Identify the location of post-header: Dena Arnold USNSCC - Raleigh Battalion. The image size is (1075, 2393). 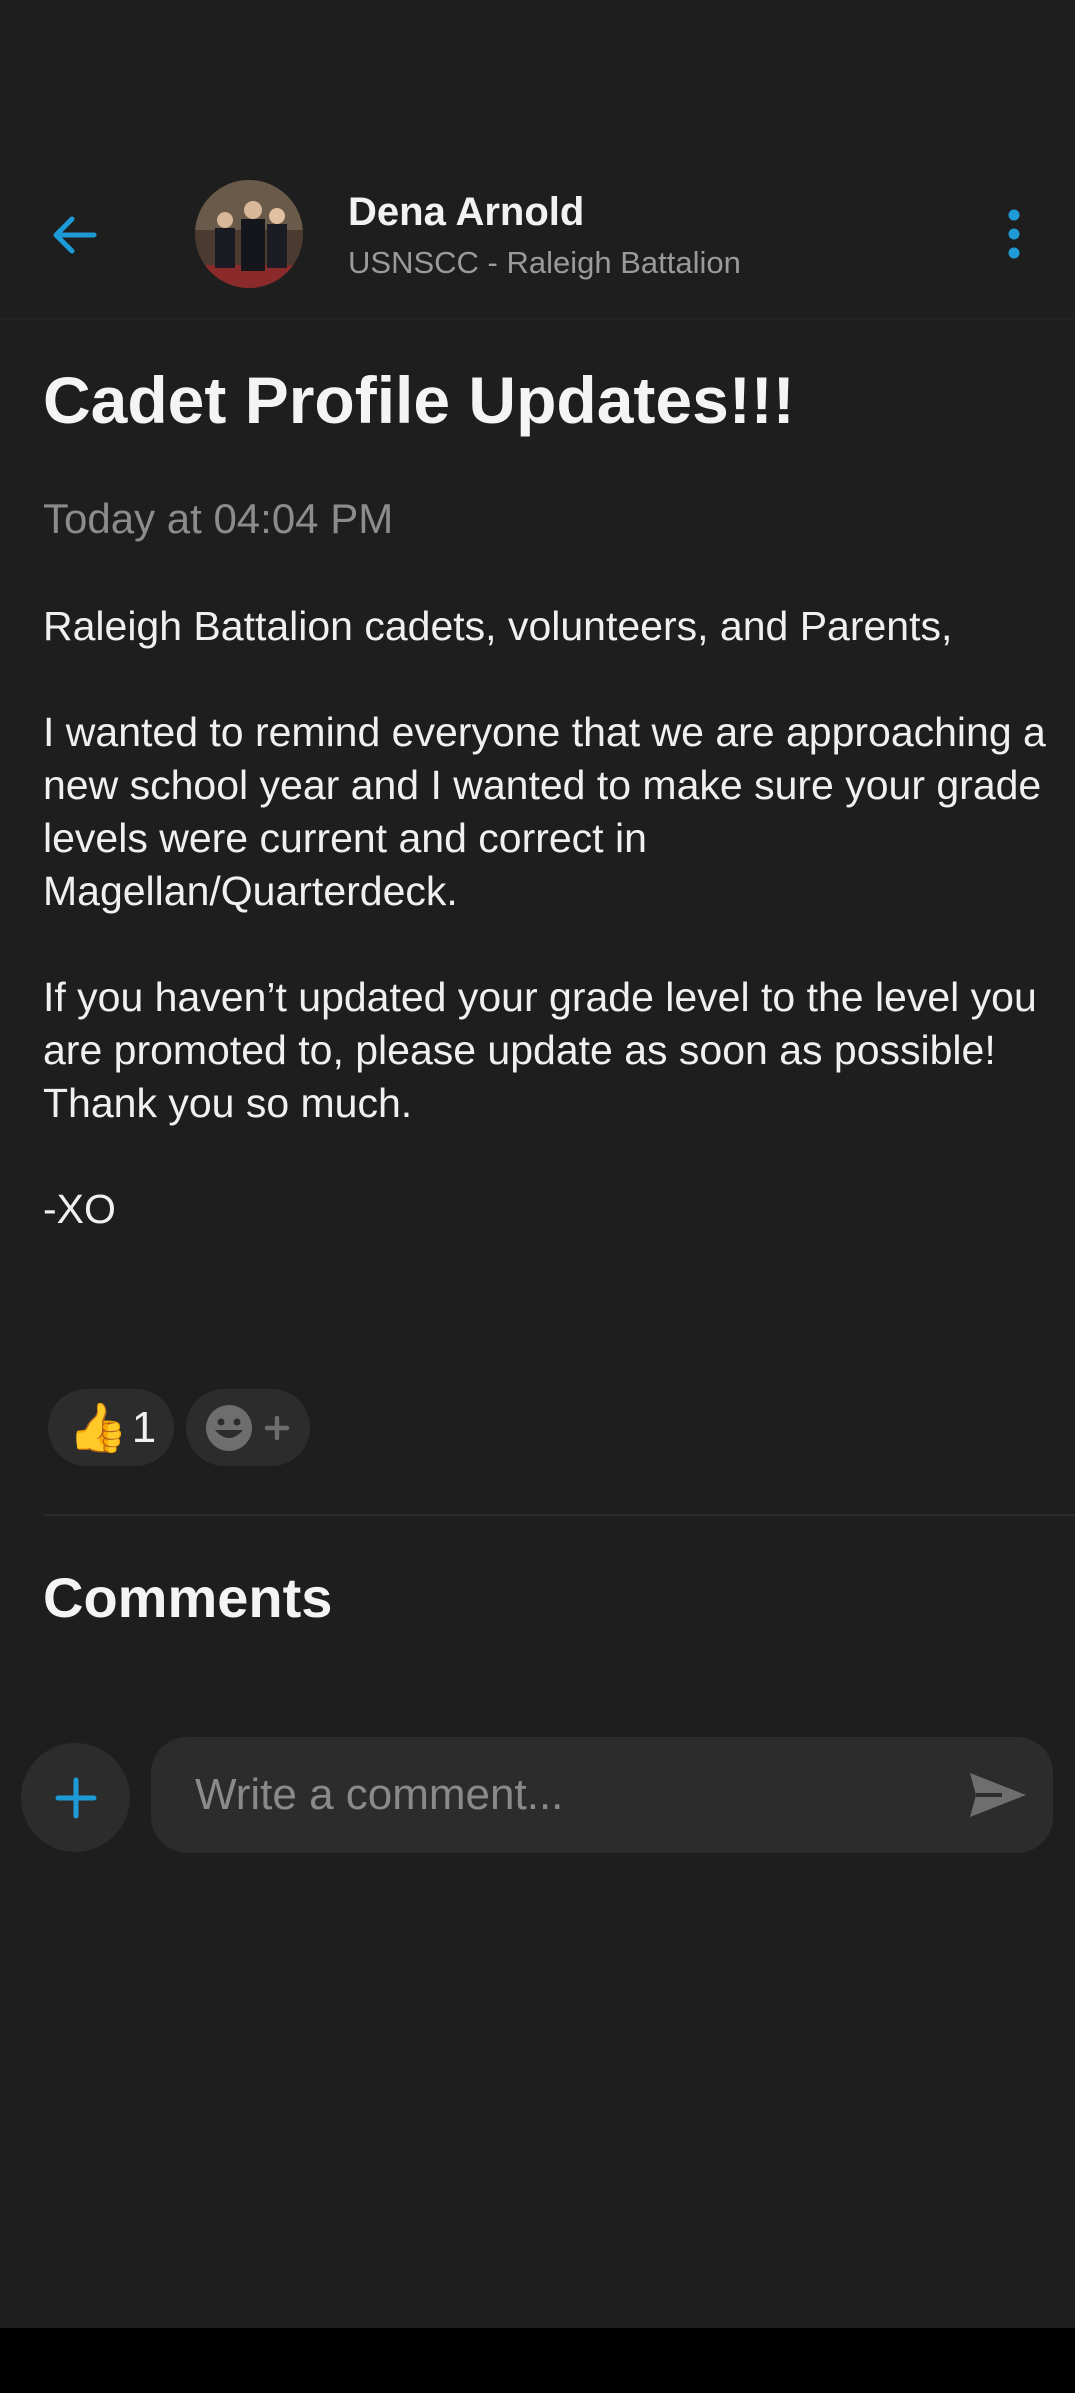
(537, 235).